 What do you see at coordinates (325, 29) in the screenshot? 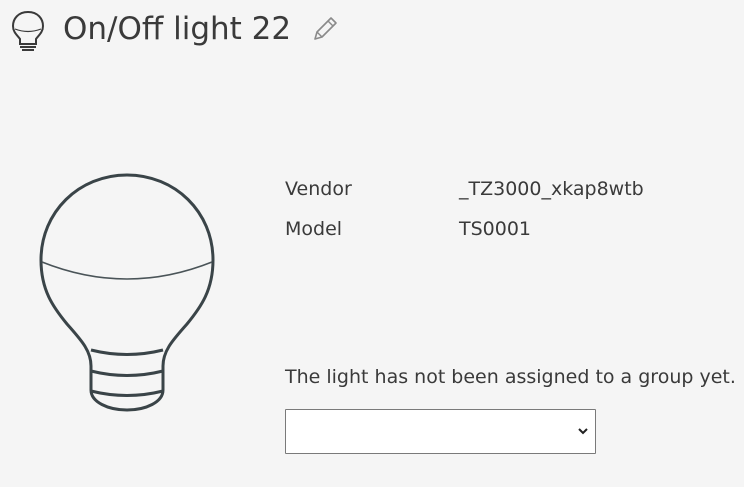
I see `pencil-icon` at bounding box center [325, 29].